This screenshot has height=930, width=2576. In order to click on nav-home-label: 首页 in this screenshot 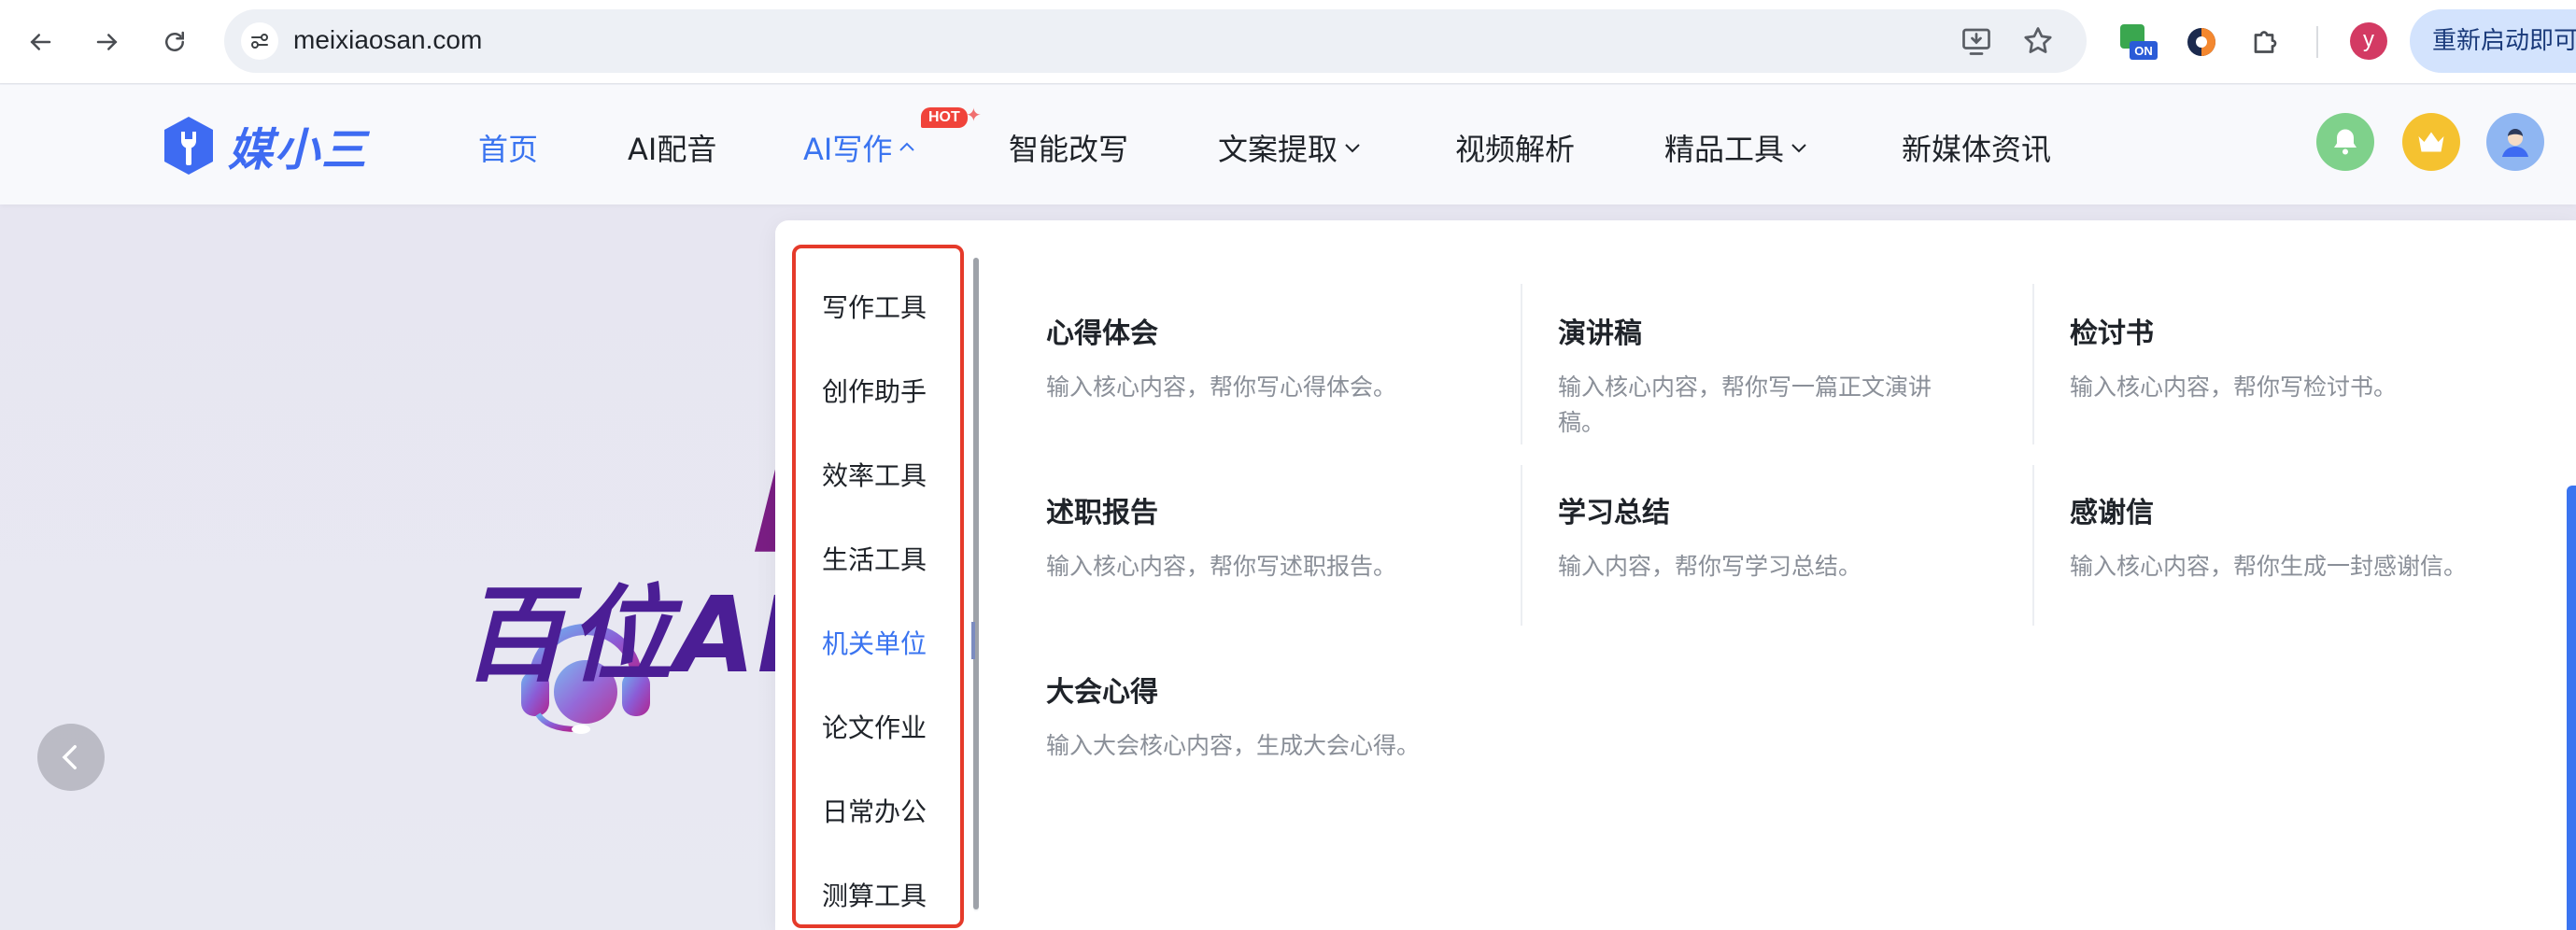, I will do `click(508, 149)`.